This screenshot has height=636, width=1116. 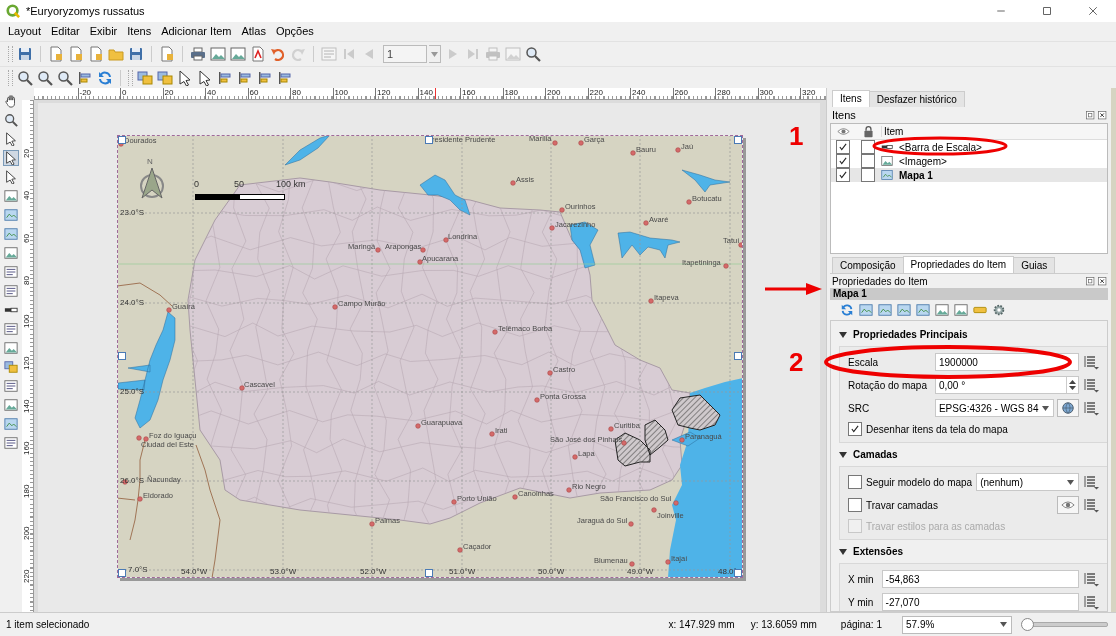 What do you see at coordinates (25, 31) in the screenshot?
I see `menu-item: Layout` at bounding box center [25, 31].